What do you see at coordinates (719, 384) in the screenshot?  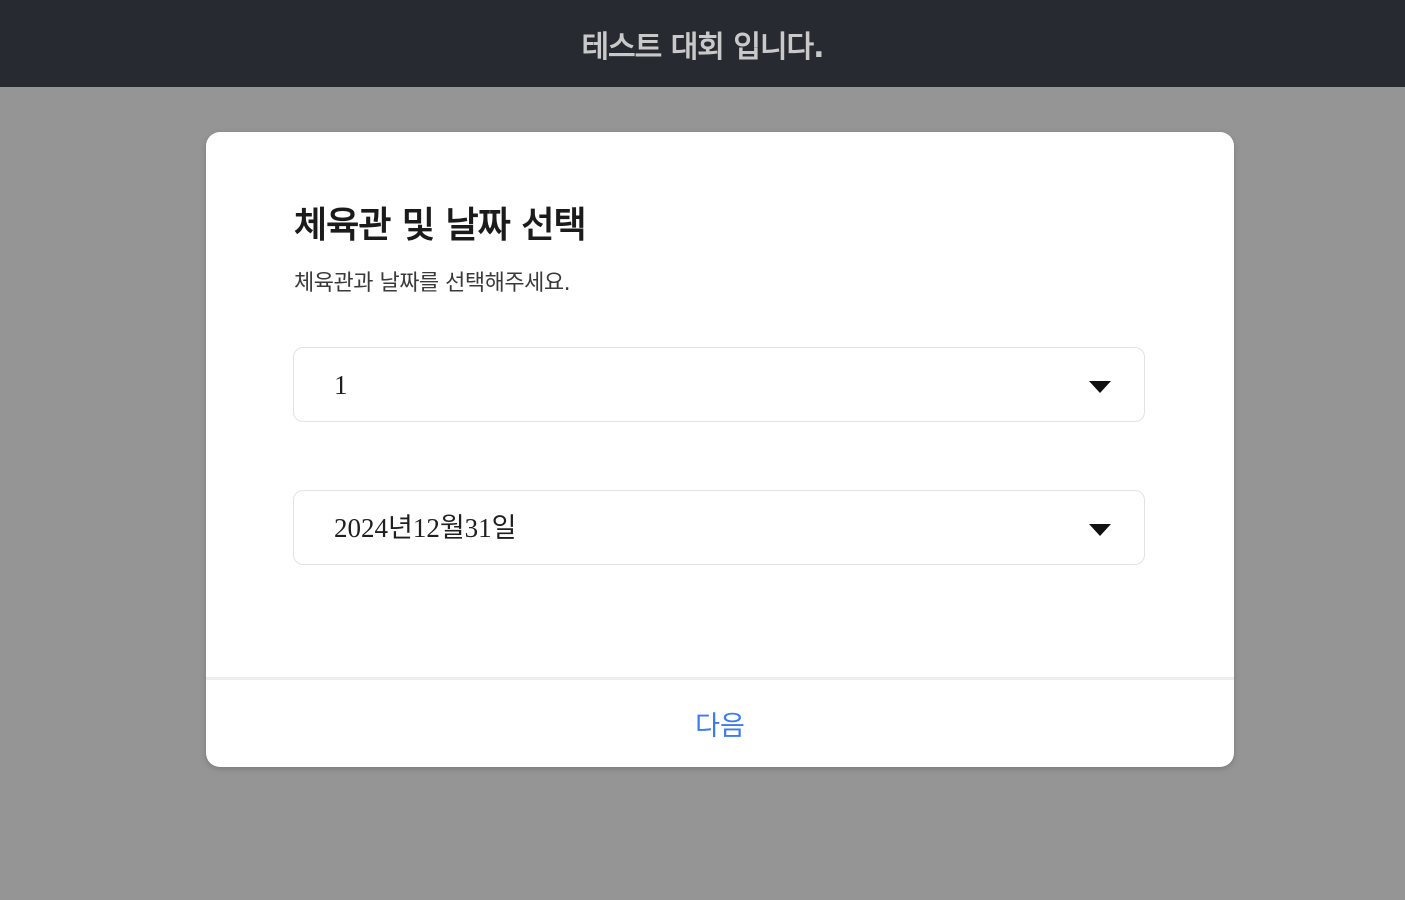 I see `gym-select: 1` at bounding box center [719, 384].